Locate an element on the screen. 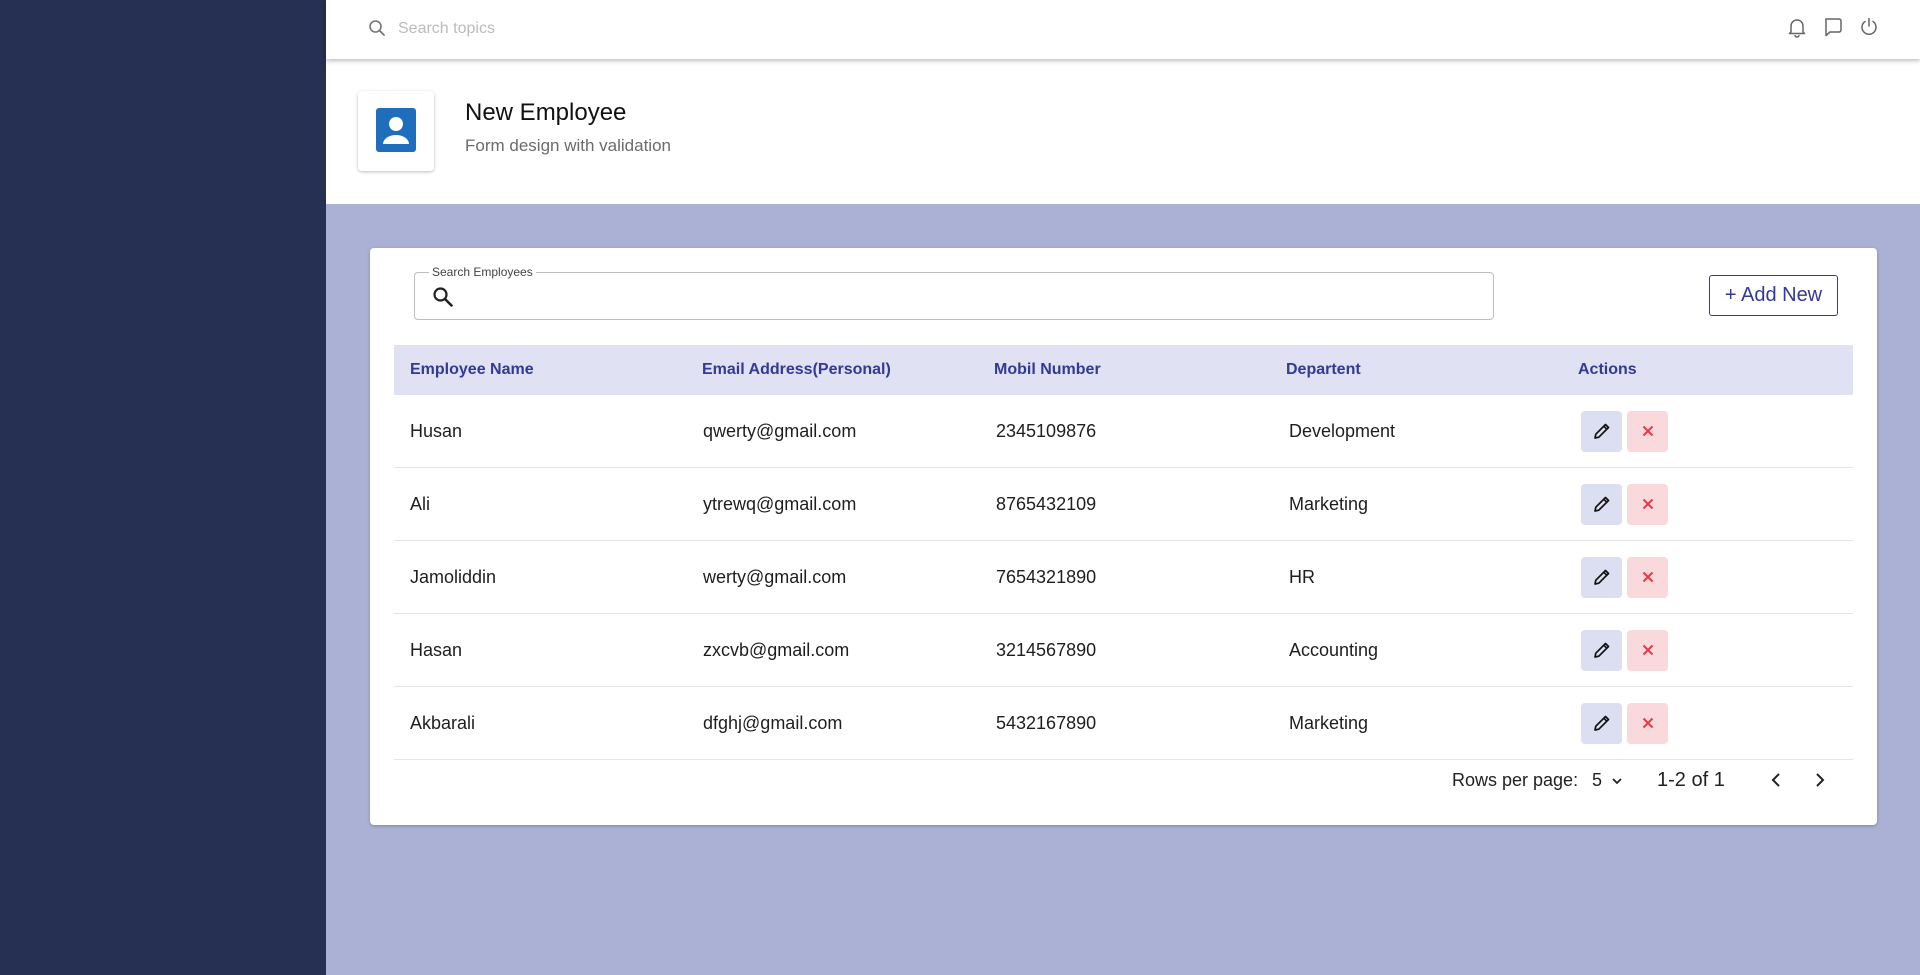 This screenshot has width=1920, height=975. column-header-department: Departent is located at coordinates (1323, 369).